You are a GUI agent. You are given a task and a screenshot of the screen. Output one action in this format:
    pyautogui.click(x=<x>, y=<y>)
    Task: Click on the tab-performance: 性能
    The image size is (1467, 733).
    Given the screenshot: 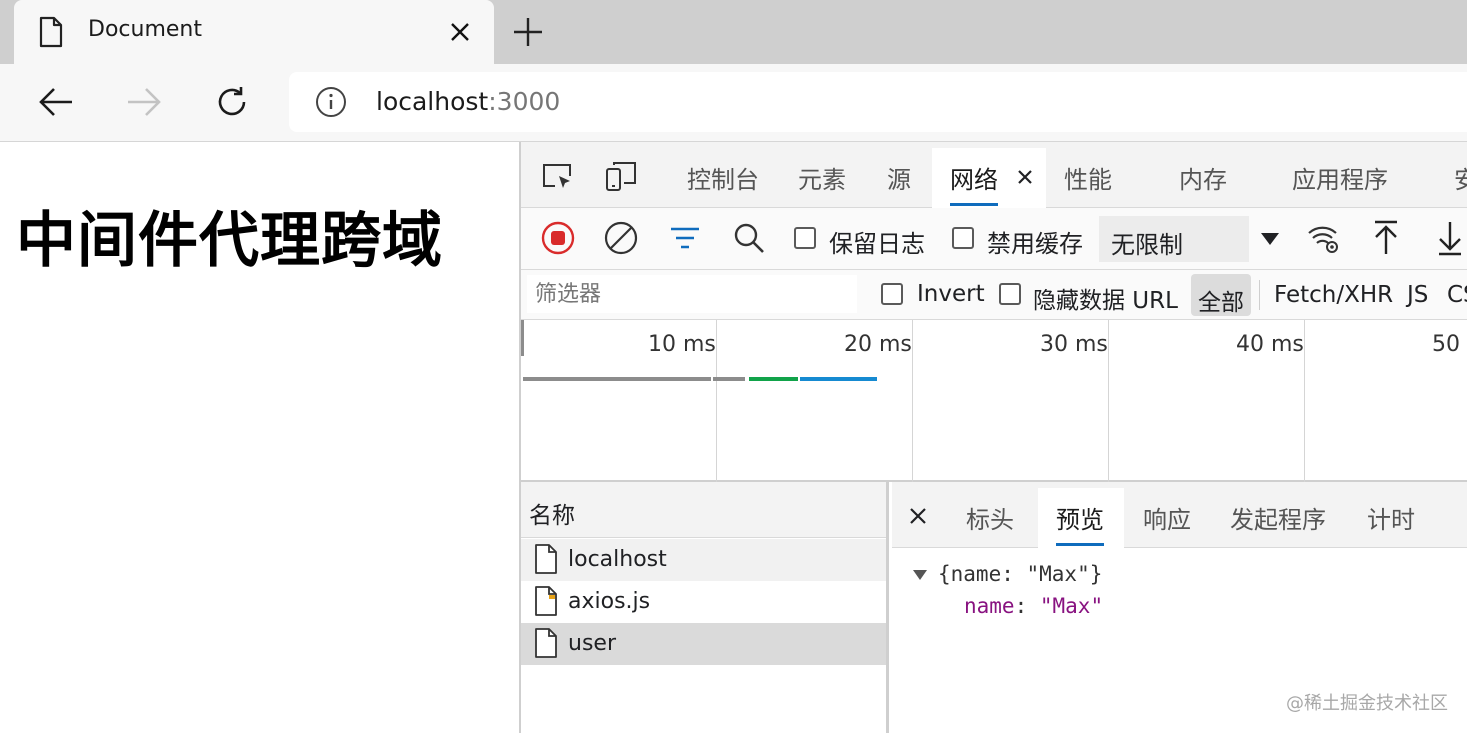 What is the action you would take?
    pyautogui.click(x=1088, y=177)
    